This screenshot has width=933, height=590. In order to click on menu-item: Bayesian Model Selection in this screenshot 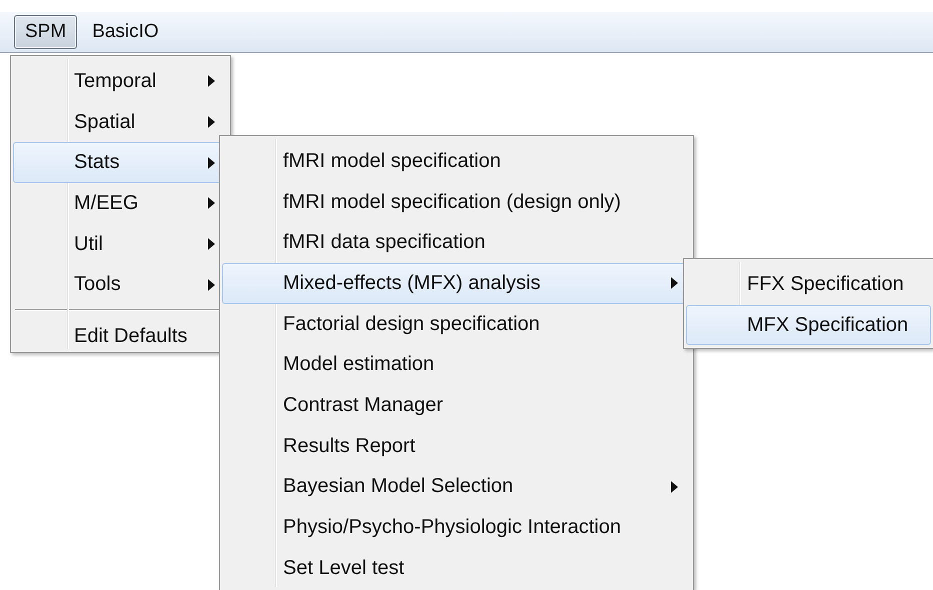, I will do `click(456, 487)`.